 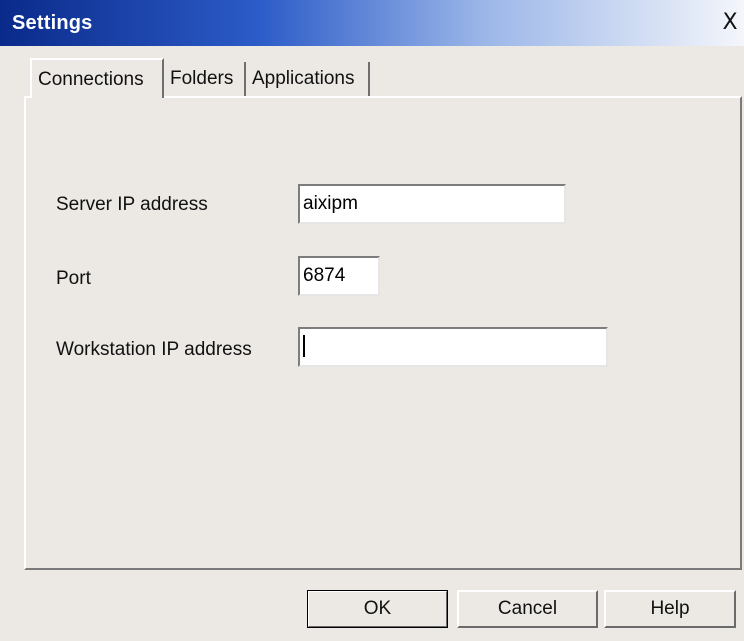 What do you see at coordinates (154, 349) in the screenshot?
I see `workstation-ip-label: Workstation IP address` at bounding box center [154, 349].